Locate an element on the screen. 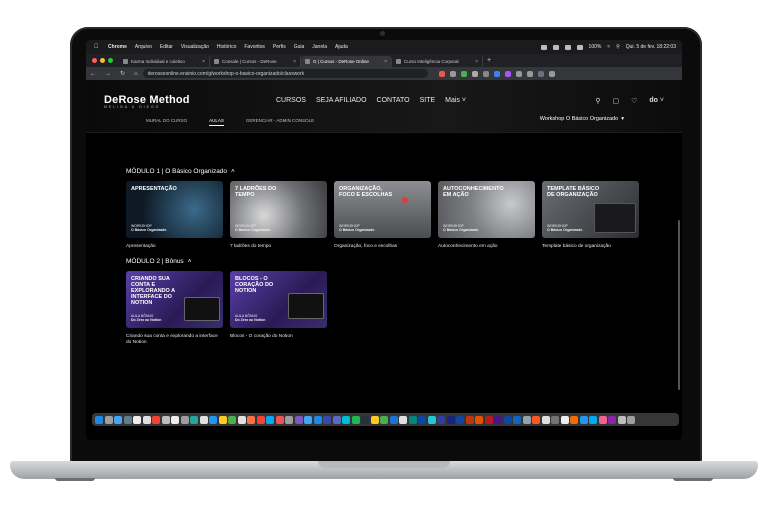 This screenshot has height=512, width=768. battery-percent: 100% is located at coordinates (595, 47).